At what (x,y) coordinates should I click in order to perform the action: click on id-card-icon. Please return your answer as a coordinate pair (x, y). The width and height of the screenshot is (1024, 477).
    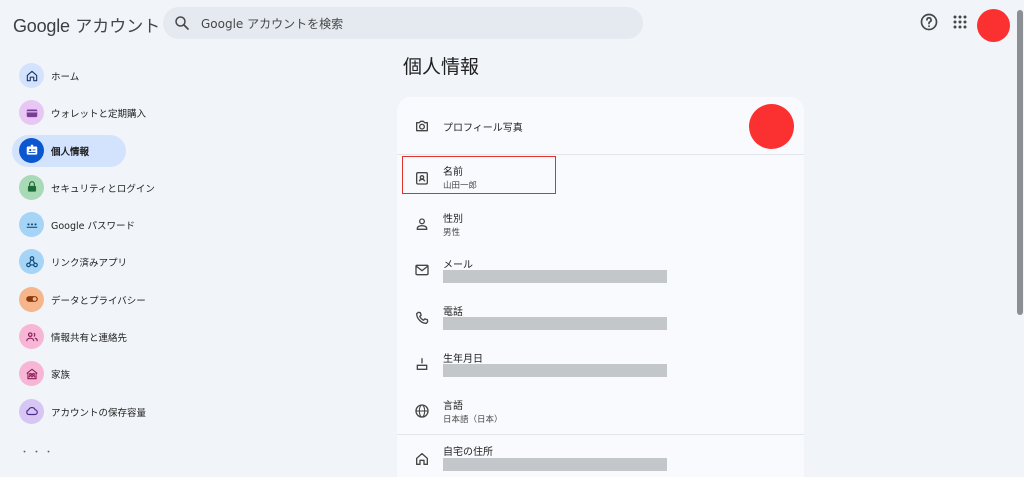
    Looking at the image, I should click on (31, 150).